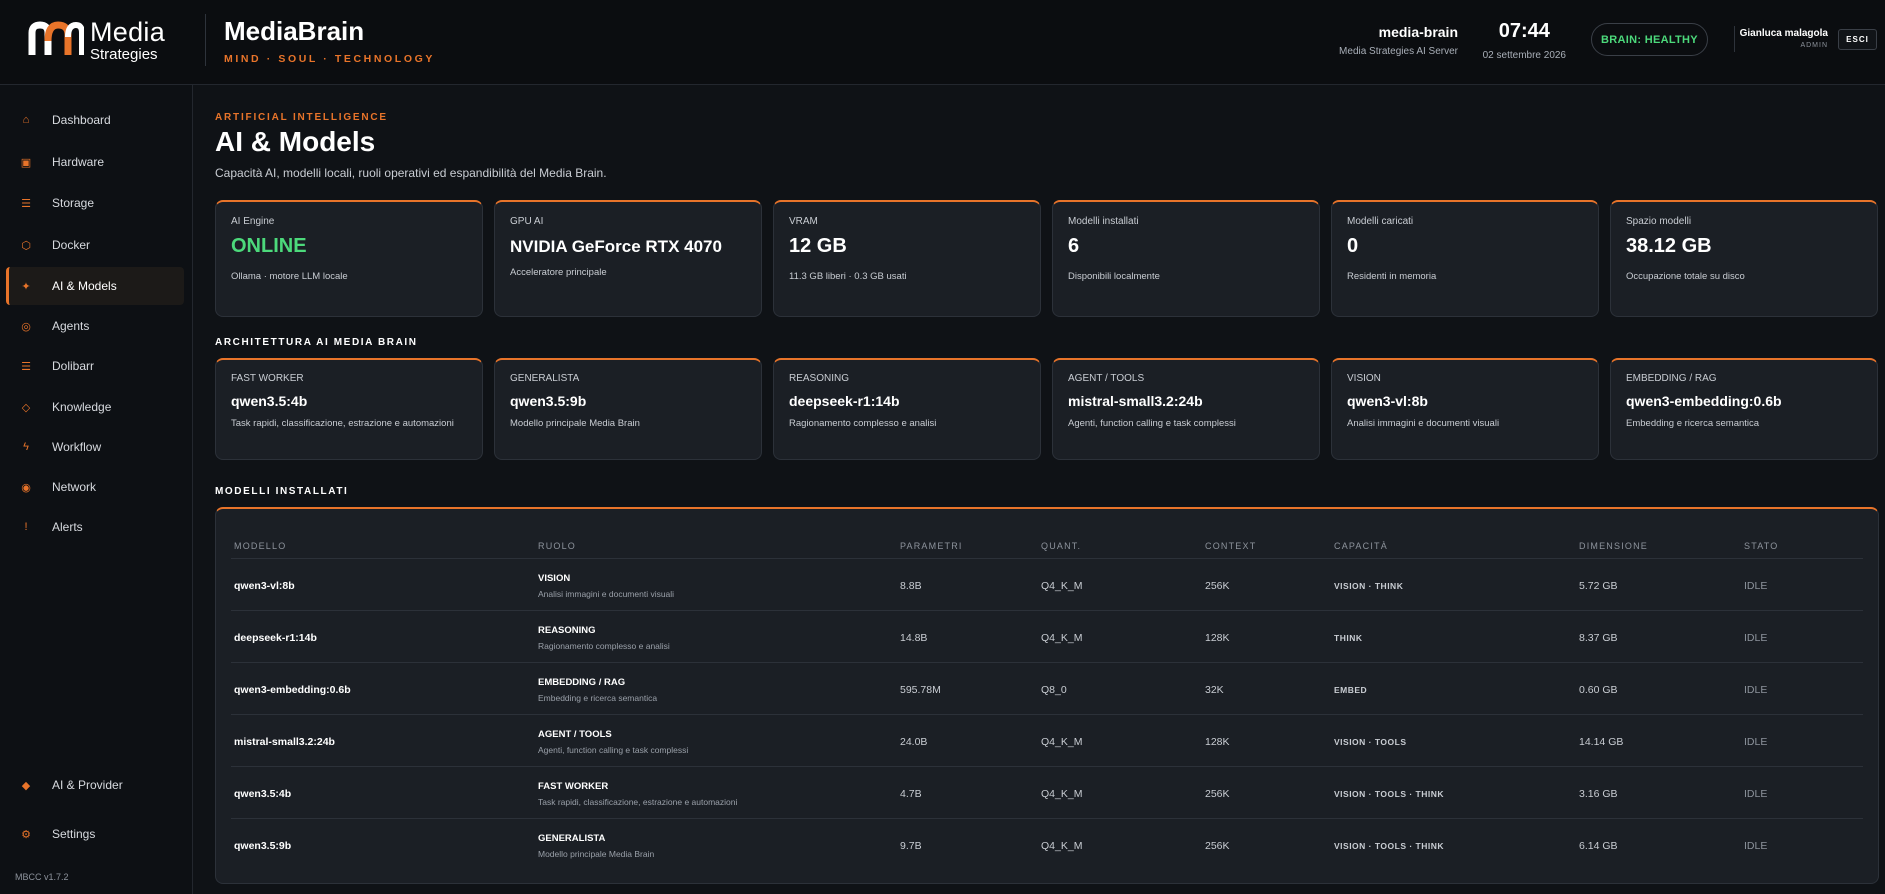 The image size is (1885, 894). What do you see at coordinates (95, 203) in the screenshot?
I see `sidebar-item-storage: ☰ Storage` at bounding box center [95, 203].